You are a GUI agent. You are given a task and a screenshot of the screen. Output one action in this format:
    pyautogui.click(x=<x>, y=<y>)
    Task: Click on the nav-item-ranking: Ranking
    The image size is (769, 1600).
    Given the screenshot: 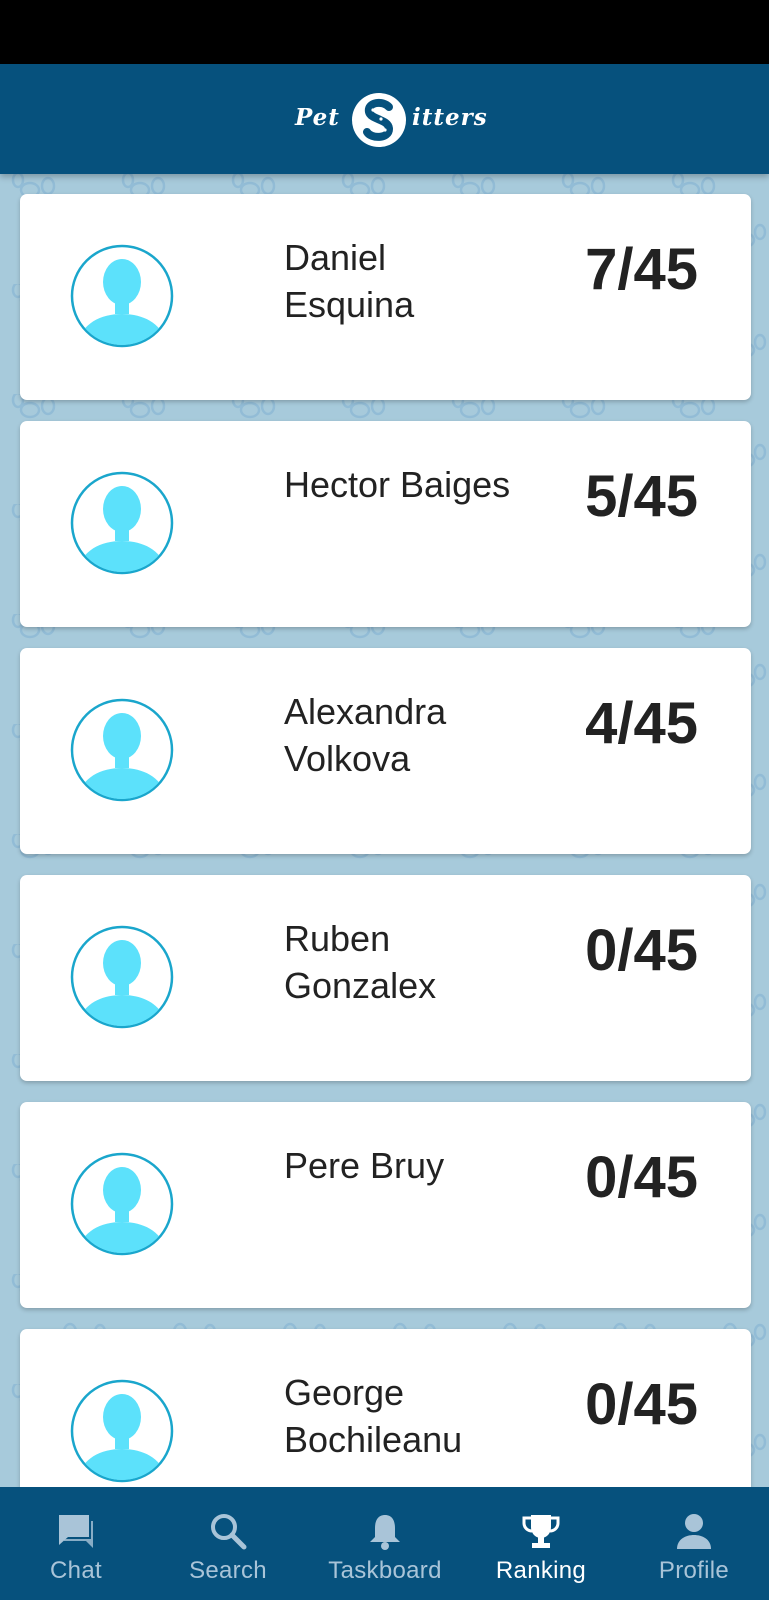 What is the action you would take?
    pyautogui.click(x=541, y=1543)
    